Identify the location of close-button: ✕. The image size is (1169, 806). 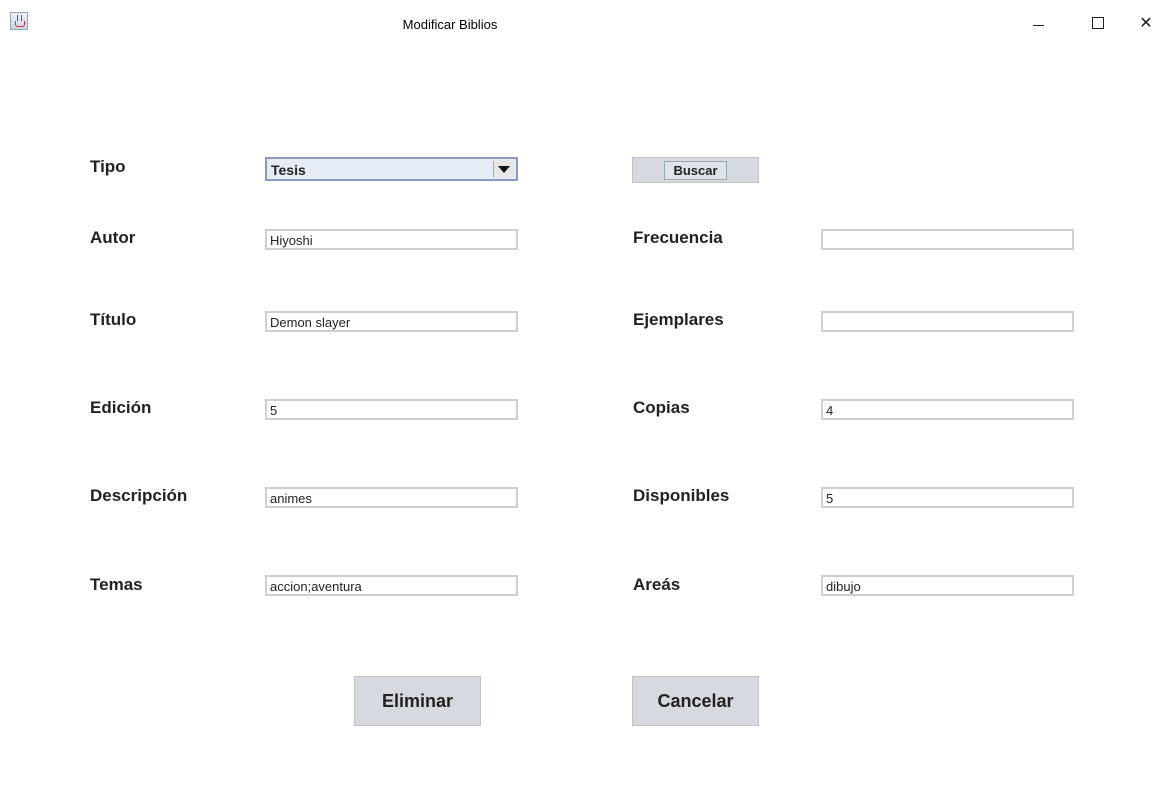
(1146, 23).